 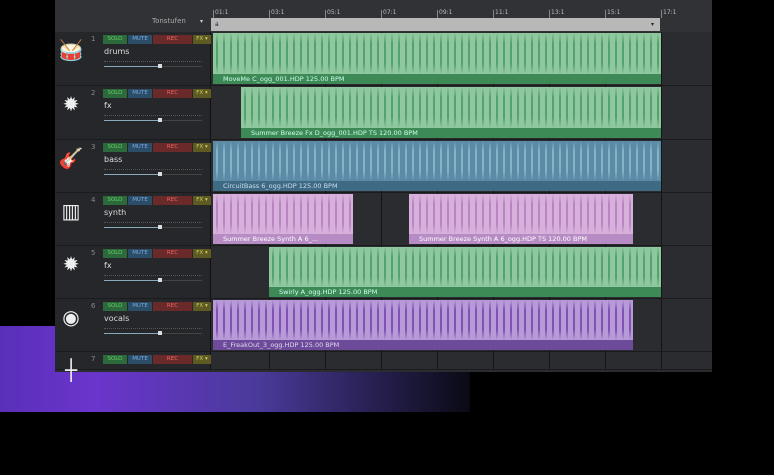 I want to click on track-lane: E_FreakOut_3_ogg.HDP 125.00 BPM, so click(x=461, y=325).